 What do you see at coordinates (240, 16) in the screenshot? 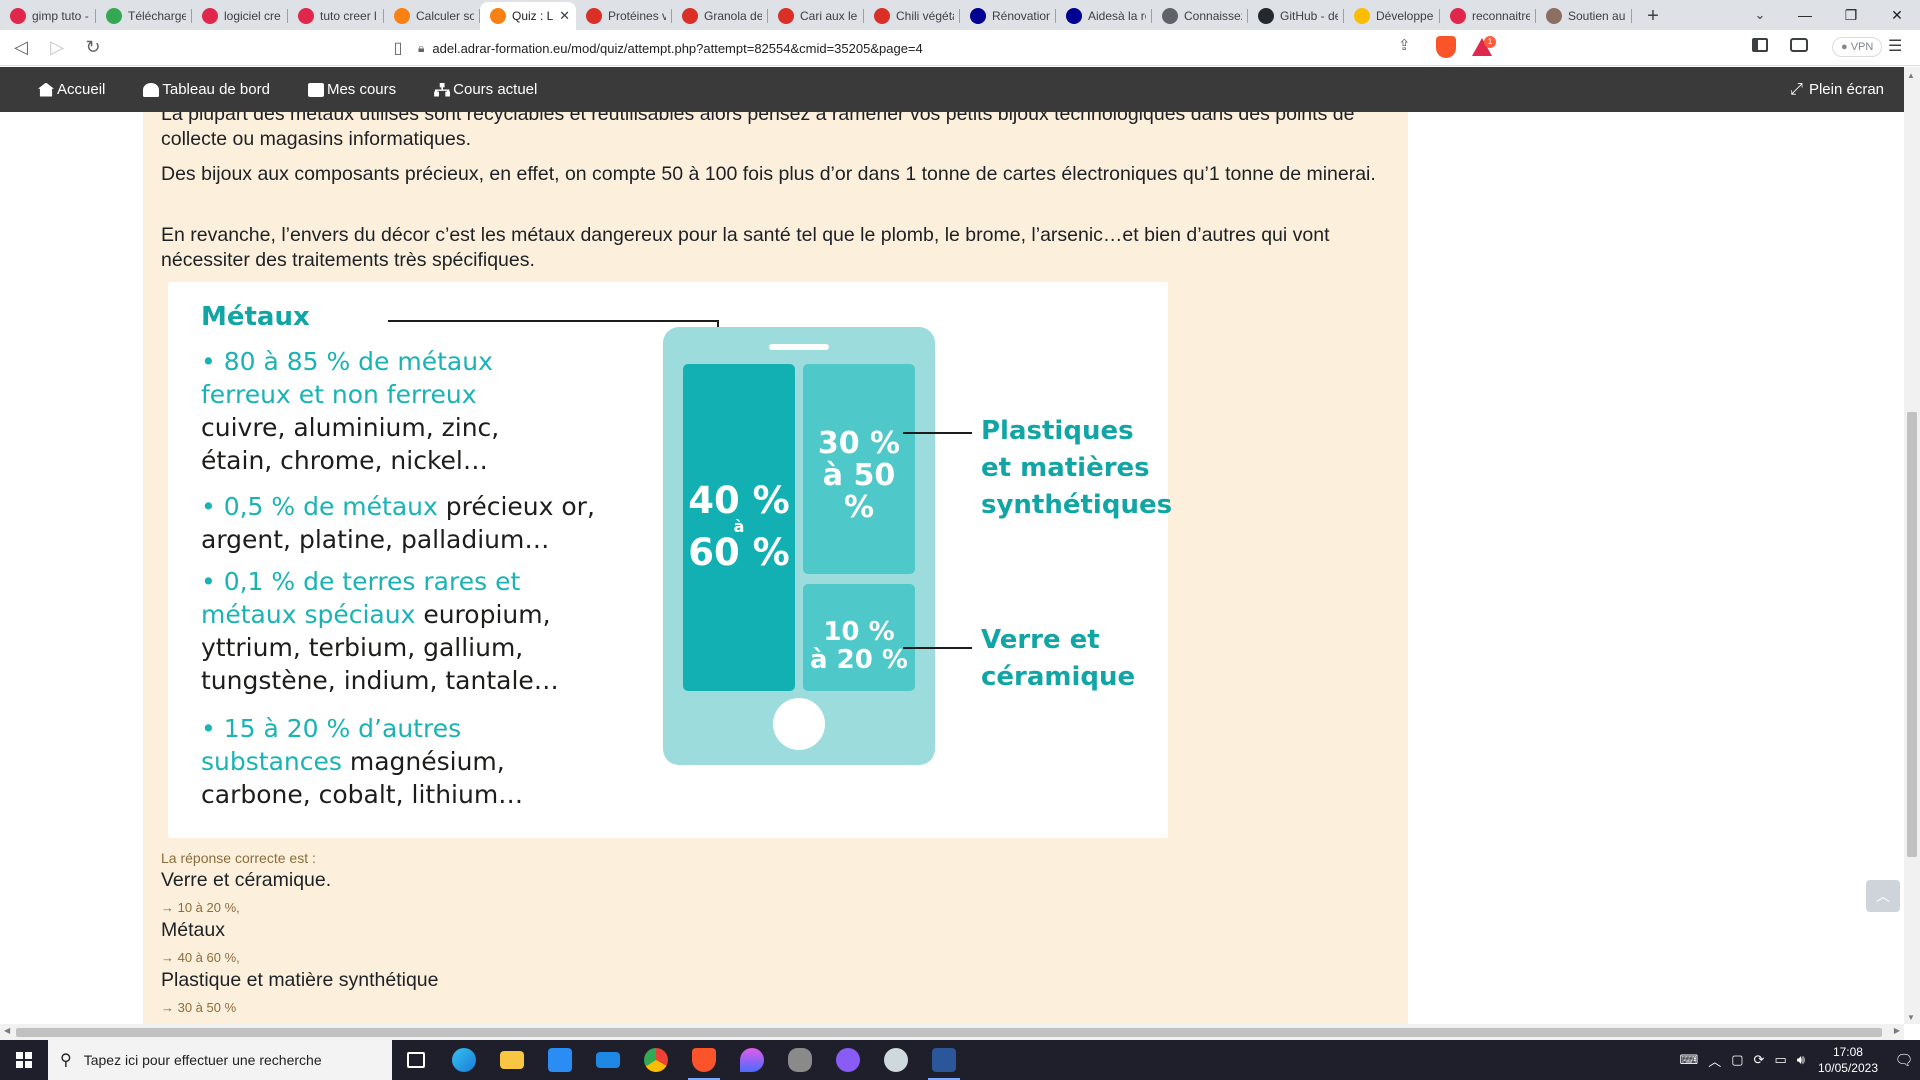
I see `browser-tab: logiciel cre` at bounding box center [240, 16].